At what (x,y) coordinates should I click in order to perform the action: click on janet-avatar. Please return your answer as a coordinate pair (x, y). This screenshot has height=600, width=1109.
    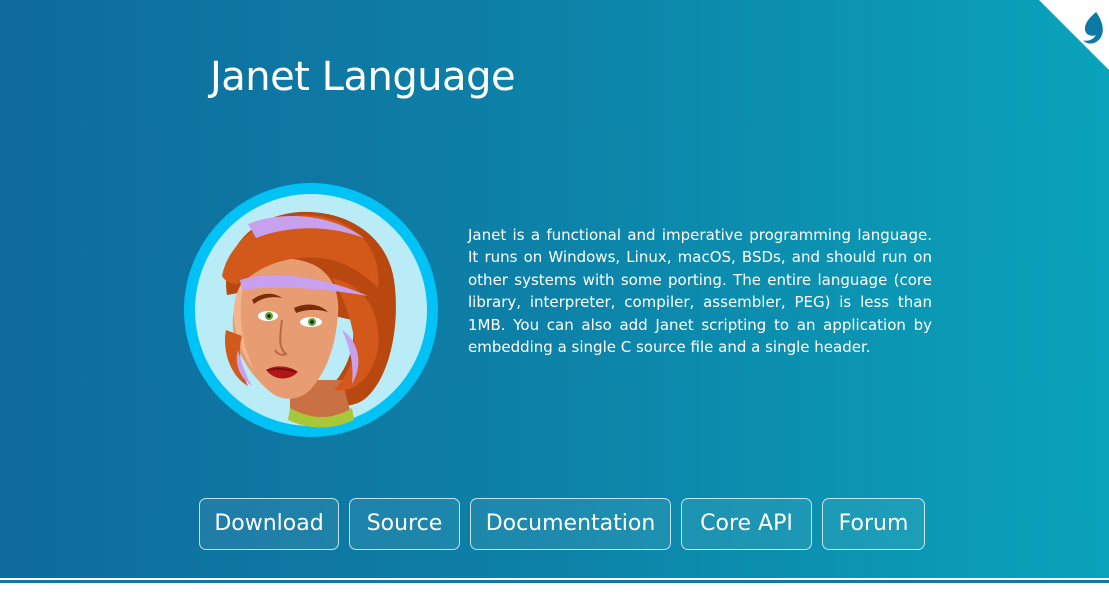
    Looking at the image, I should click on (311, 310).